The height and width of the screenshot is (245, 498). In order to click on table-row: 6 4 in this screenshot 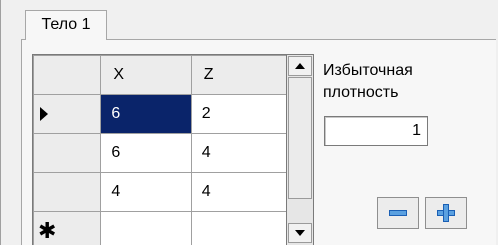, I will do `click(160, 153)`.